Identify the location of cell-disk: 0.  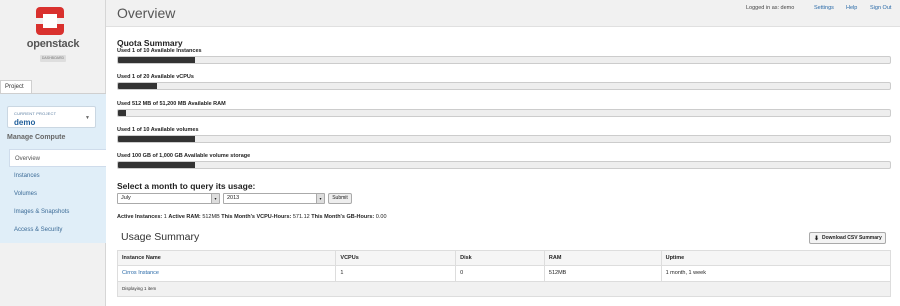
(500, 273).